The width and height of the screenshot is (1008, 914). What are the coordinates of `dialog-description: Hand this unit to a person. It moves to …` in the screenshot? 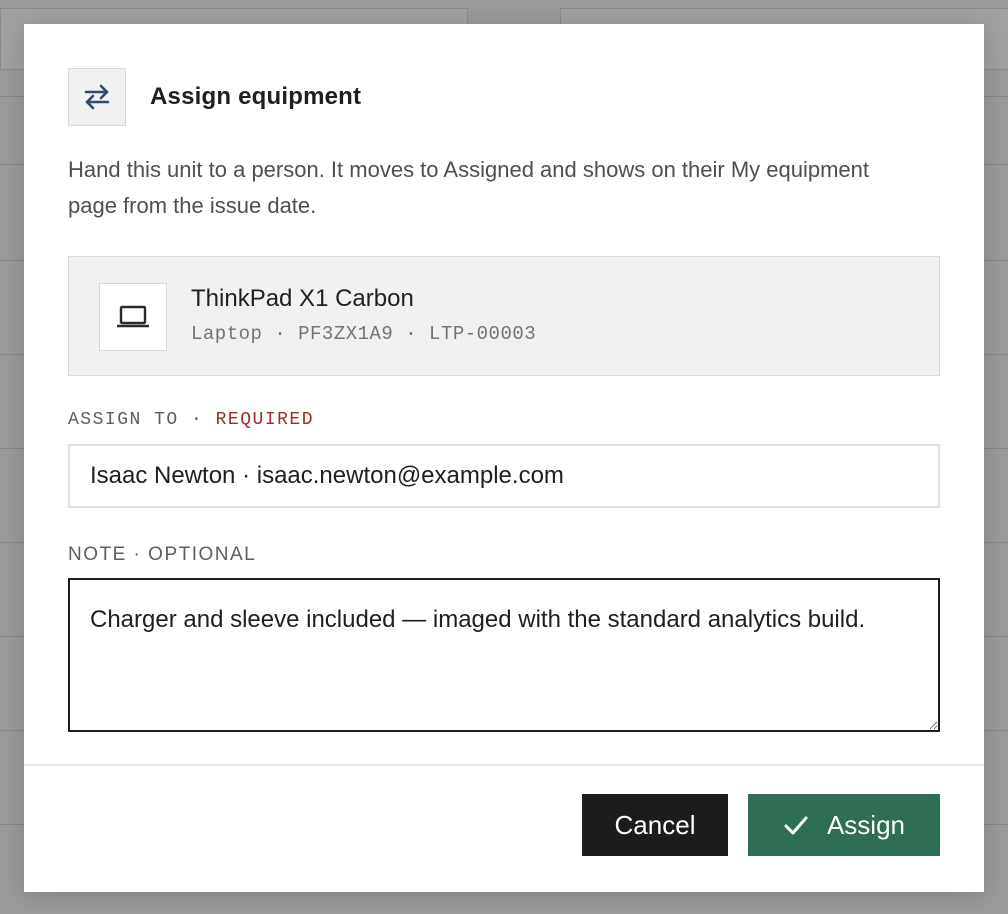 It's located at (469, 187).